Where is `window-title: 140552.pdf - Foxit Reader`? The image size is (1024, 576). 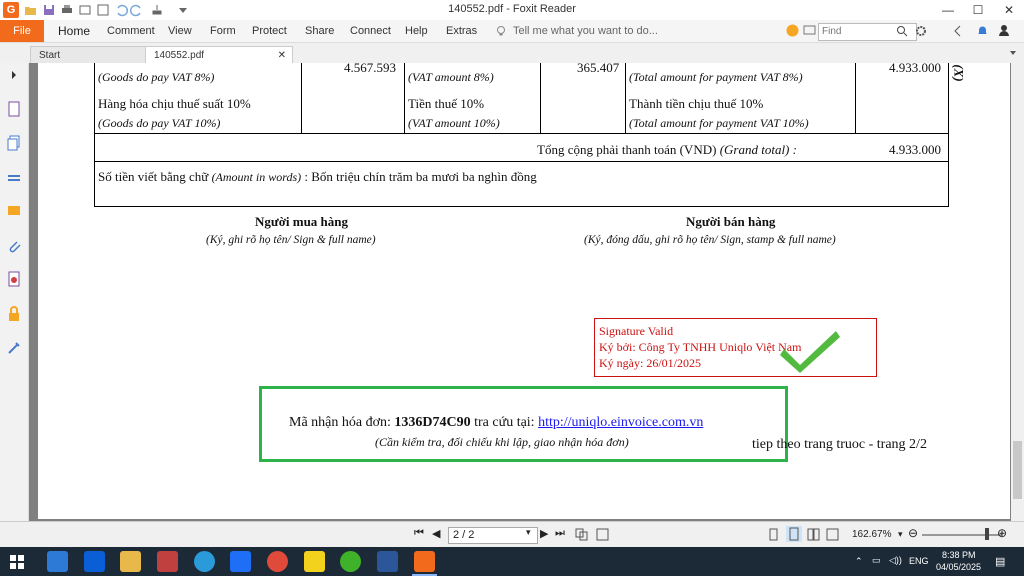 window-title: 140552.pdf - Foxit Reader is located at coordinates (512, 9).